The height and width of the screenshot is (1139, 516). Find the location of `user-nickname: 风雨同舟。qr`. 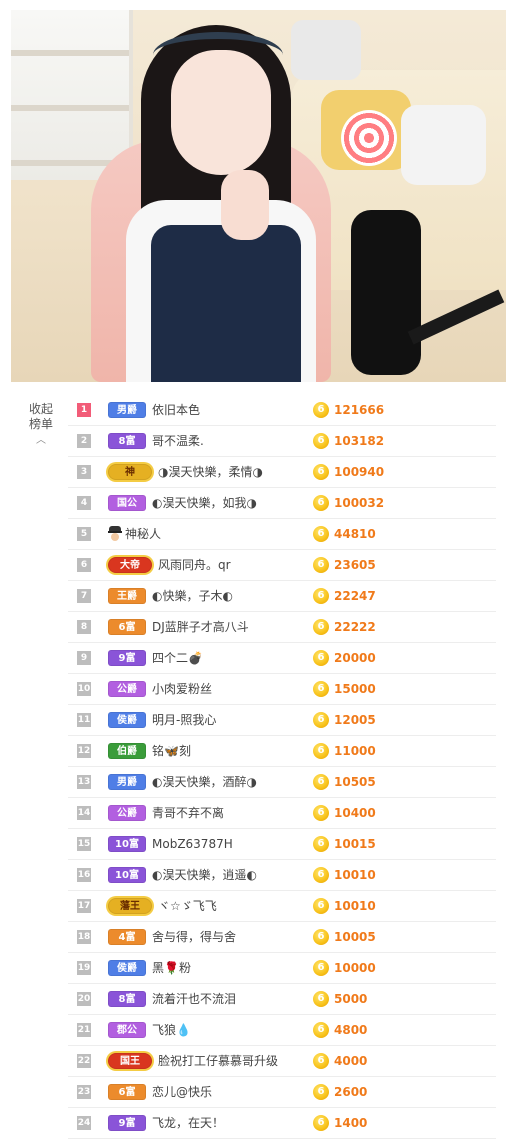

user-nickname: 风雨同舟。qr is located at coordinates (194, 565).